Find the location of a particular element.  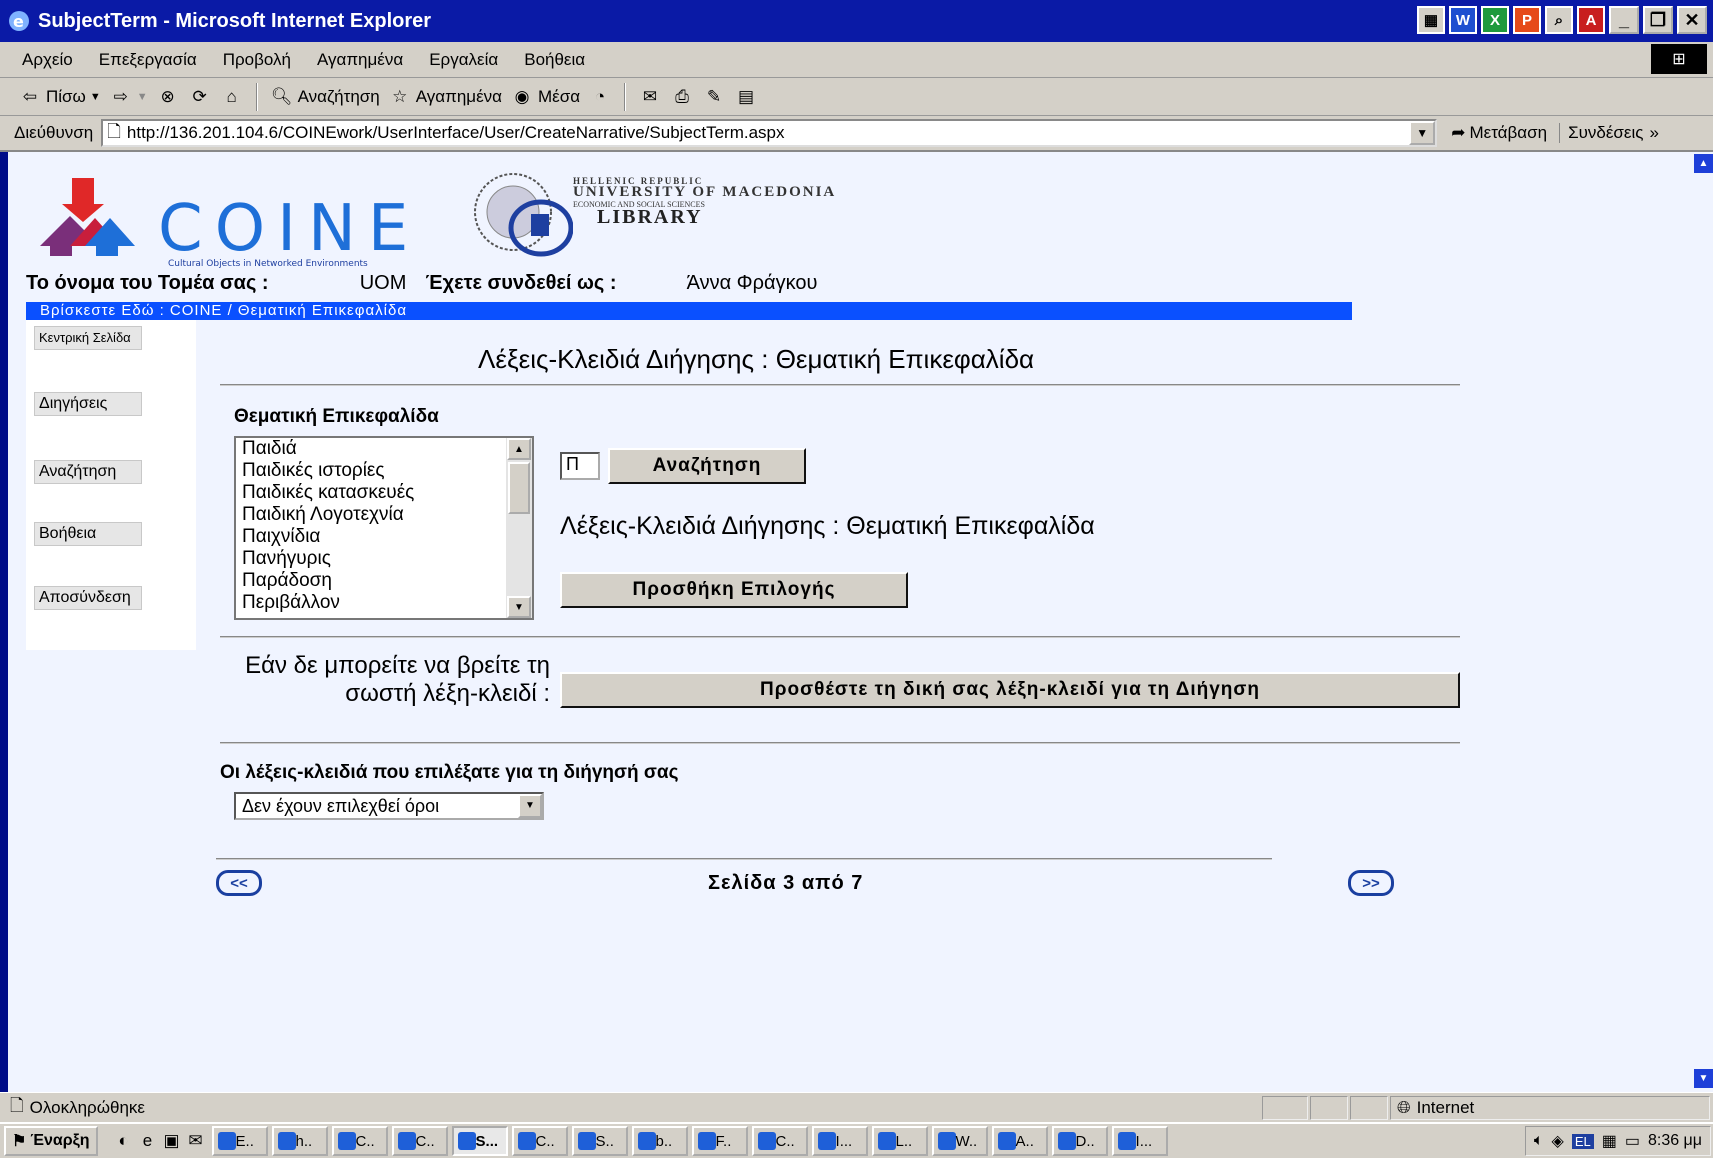

list-item: Πανήγυρις is located at coordinates (384, 559).